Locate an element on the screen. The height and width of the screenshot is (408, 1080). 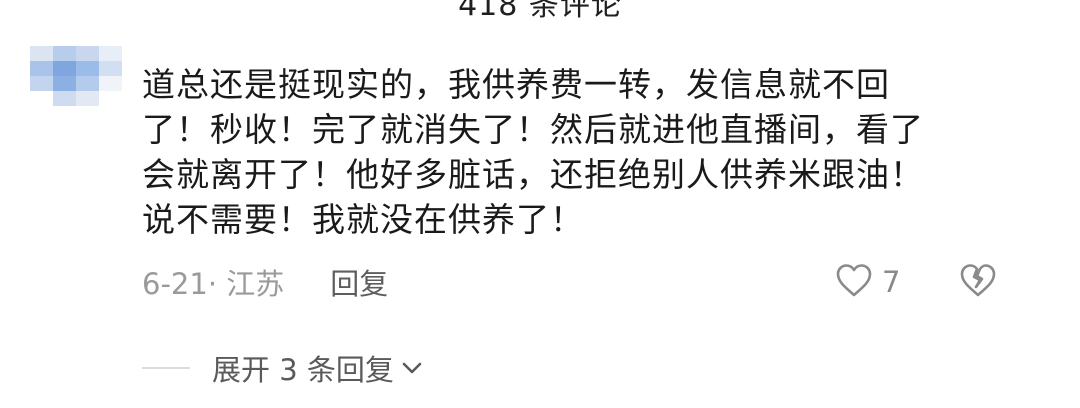
heart-outline-icon is located at coordinates (854, 282).